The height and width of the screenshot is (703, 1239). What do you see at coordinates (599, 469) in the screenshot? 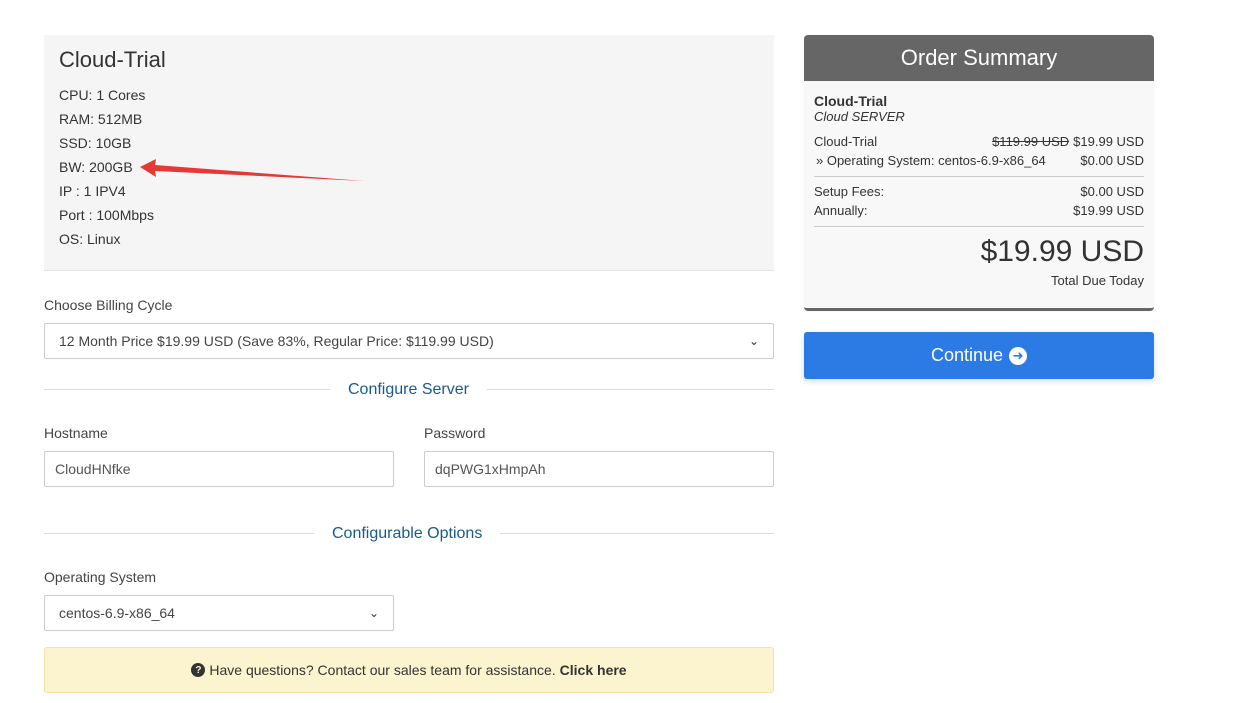
I see `password-input: dqPWG1xHmpAh` at bounding box center [599, 469].